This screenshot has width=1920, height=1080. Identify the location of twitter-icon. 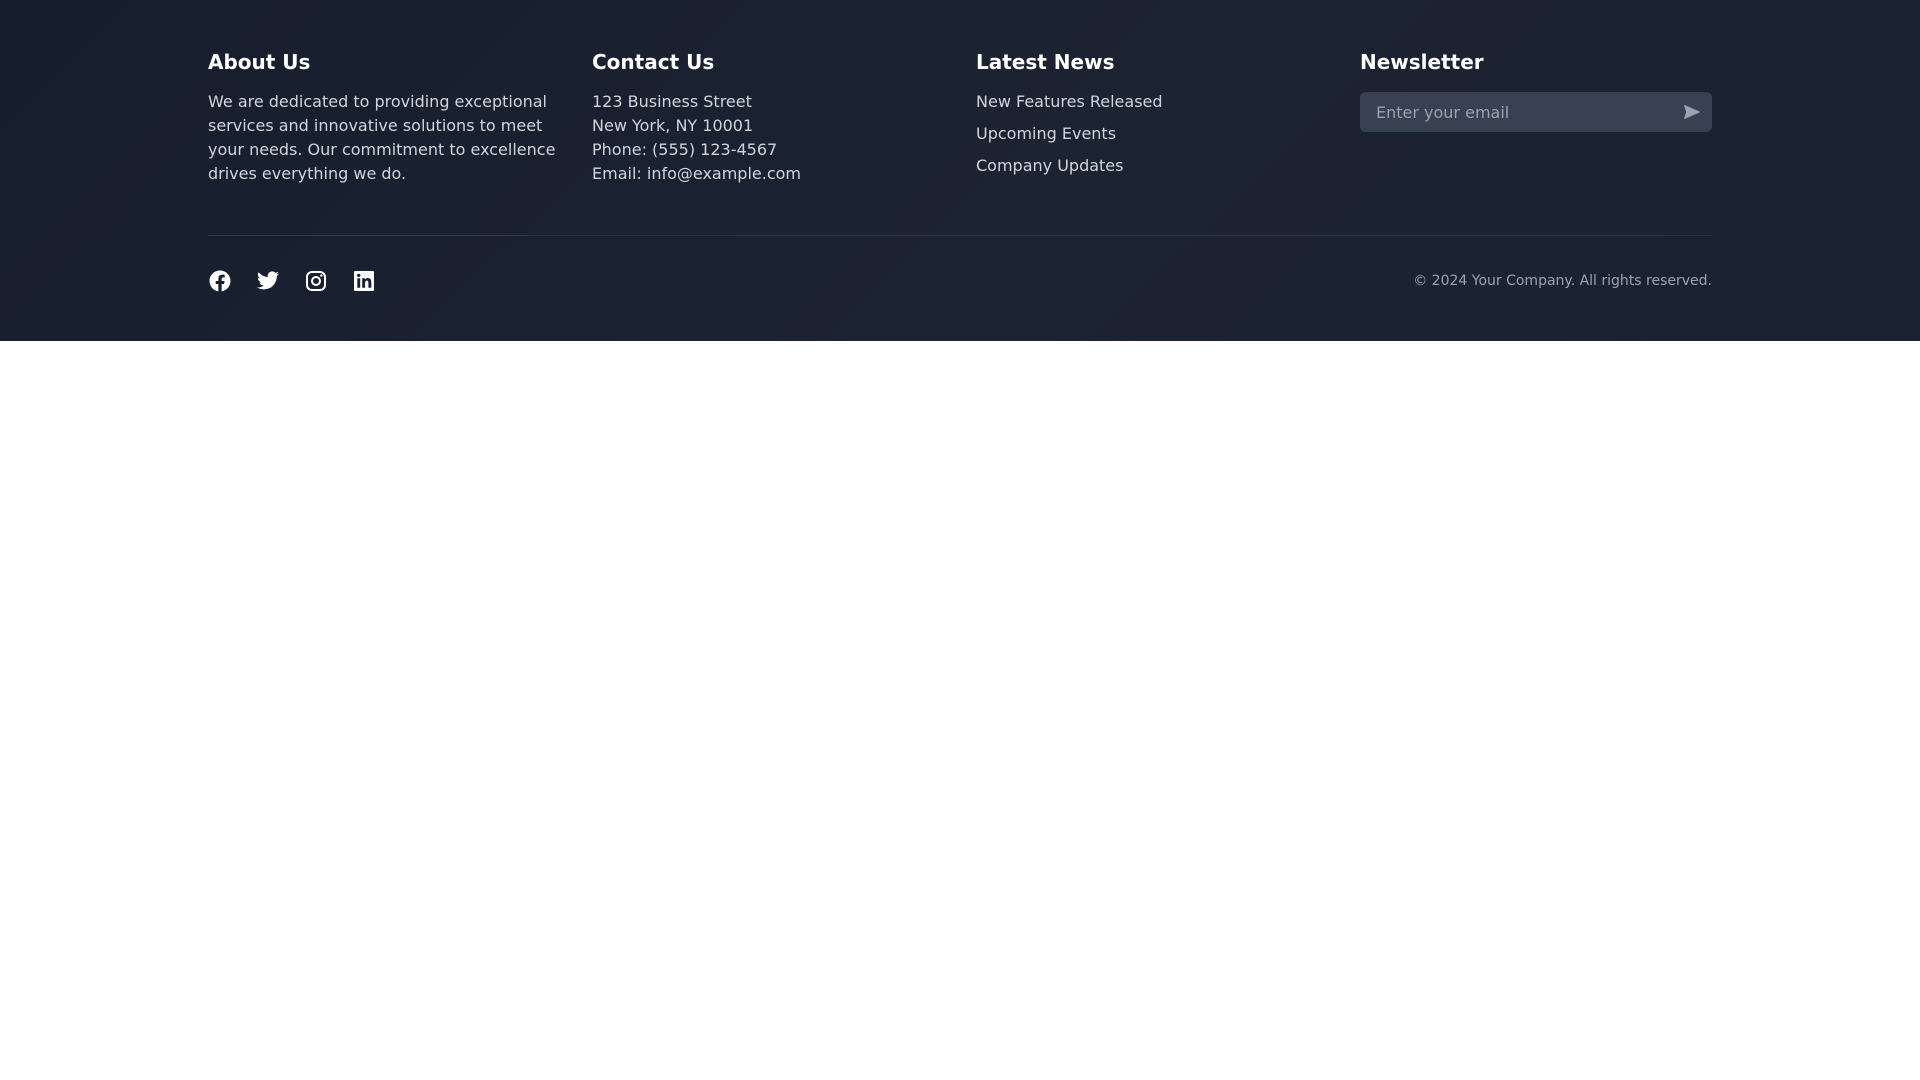
(268, 280).